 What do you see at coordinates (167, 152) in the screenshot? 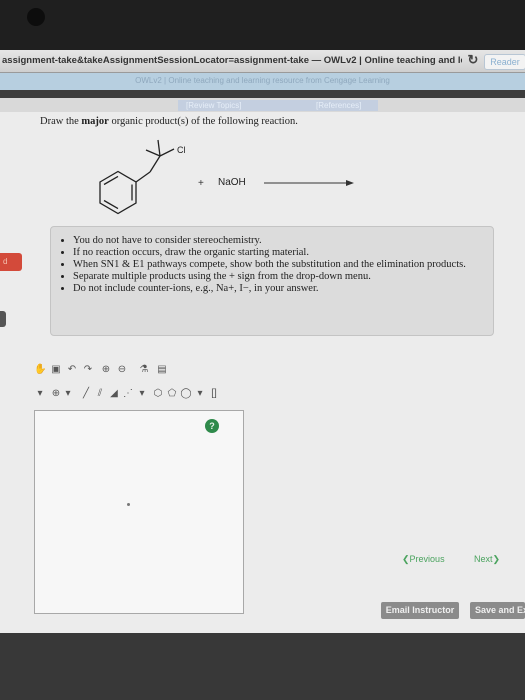
I see `bond-c-cl` at bounding box center [167, 152].